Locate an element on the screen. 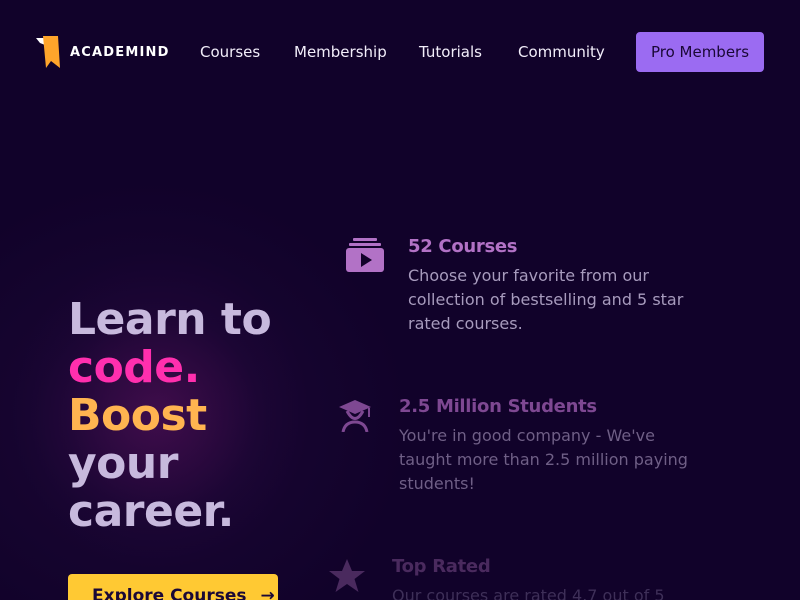  hero-line-career: career. is located at coordinates (151, 511).